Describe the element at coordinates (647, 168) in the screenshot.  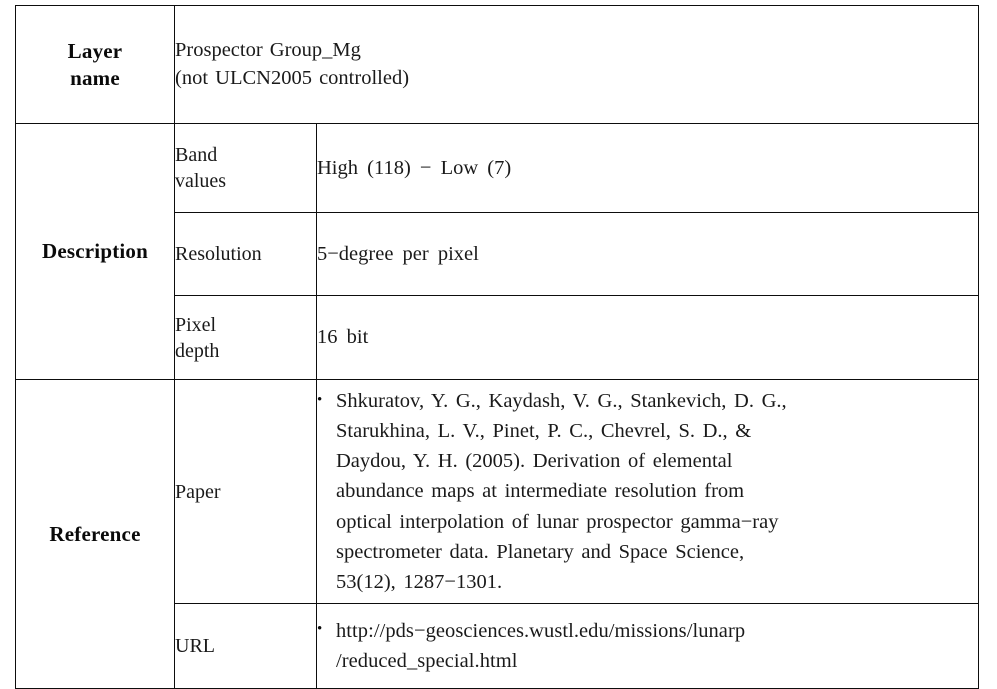
I see `value-band-values: High (118) − Low (7)` at that location.